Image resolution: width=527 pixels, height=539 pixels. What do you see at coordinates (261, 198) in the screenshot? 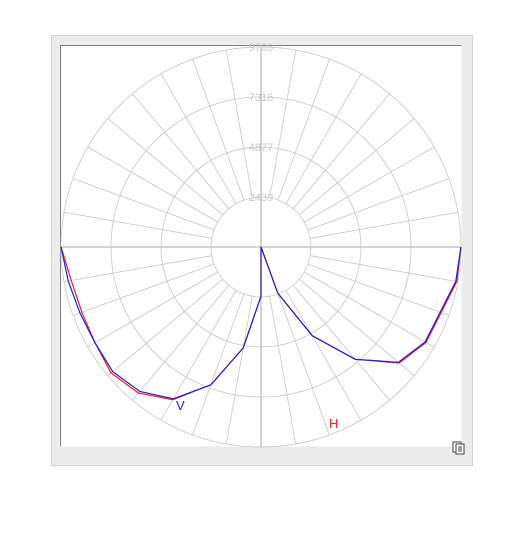
I see `ring-tick-label: 2439` at bounding box center [261, 198].